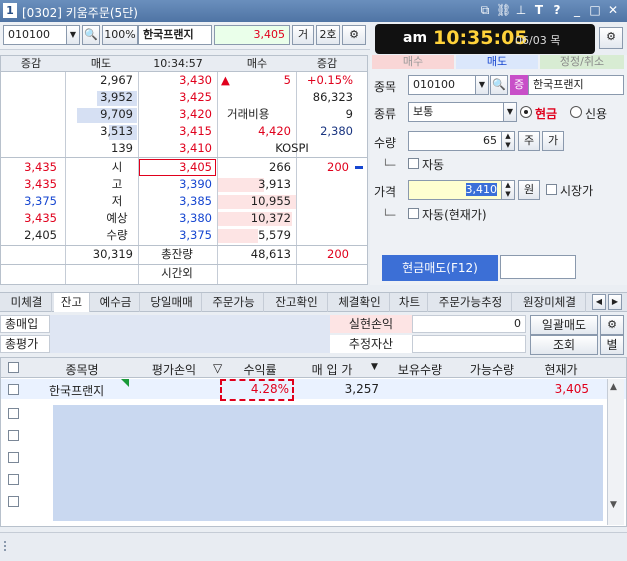  Describe the element at coordinates (611, 38) in the screenshot. I see `order-gear-icon: ⚙` at that location.